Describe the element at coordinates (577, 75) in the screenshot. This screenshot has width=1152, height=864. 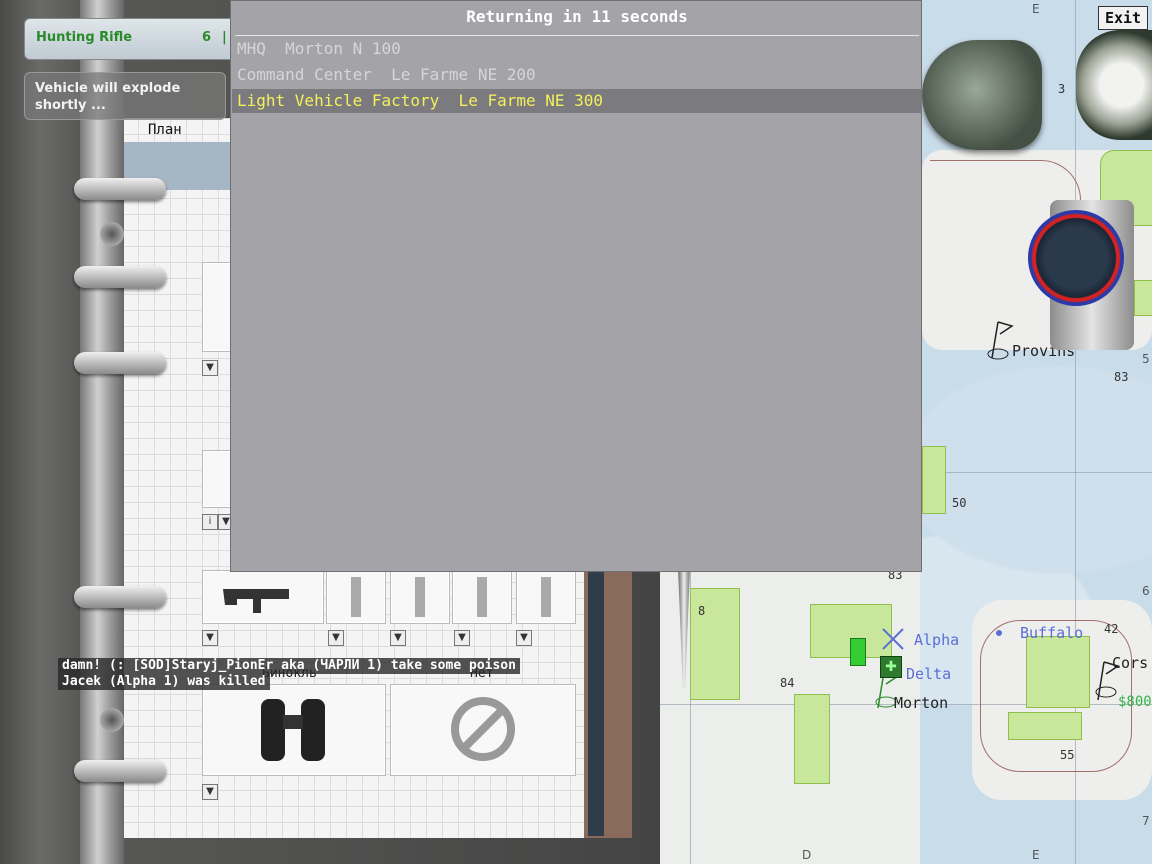
I see `respawn-option-command-center: Command Center Le Farme NE 200` at that location.